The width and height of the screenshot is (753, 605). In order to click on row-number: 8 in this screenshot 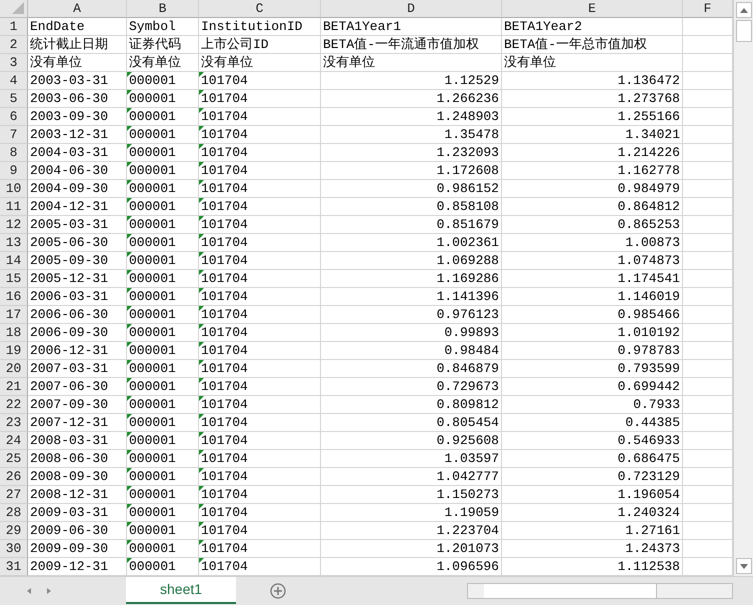, I will do `click(14, 153)`.